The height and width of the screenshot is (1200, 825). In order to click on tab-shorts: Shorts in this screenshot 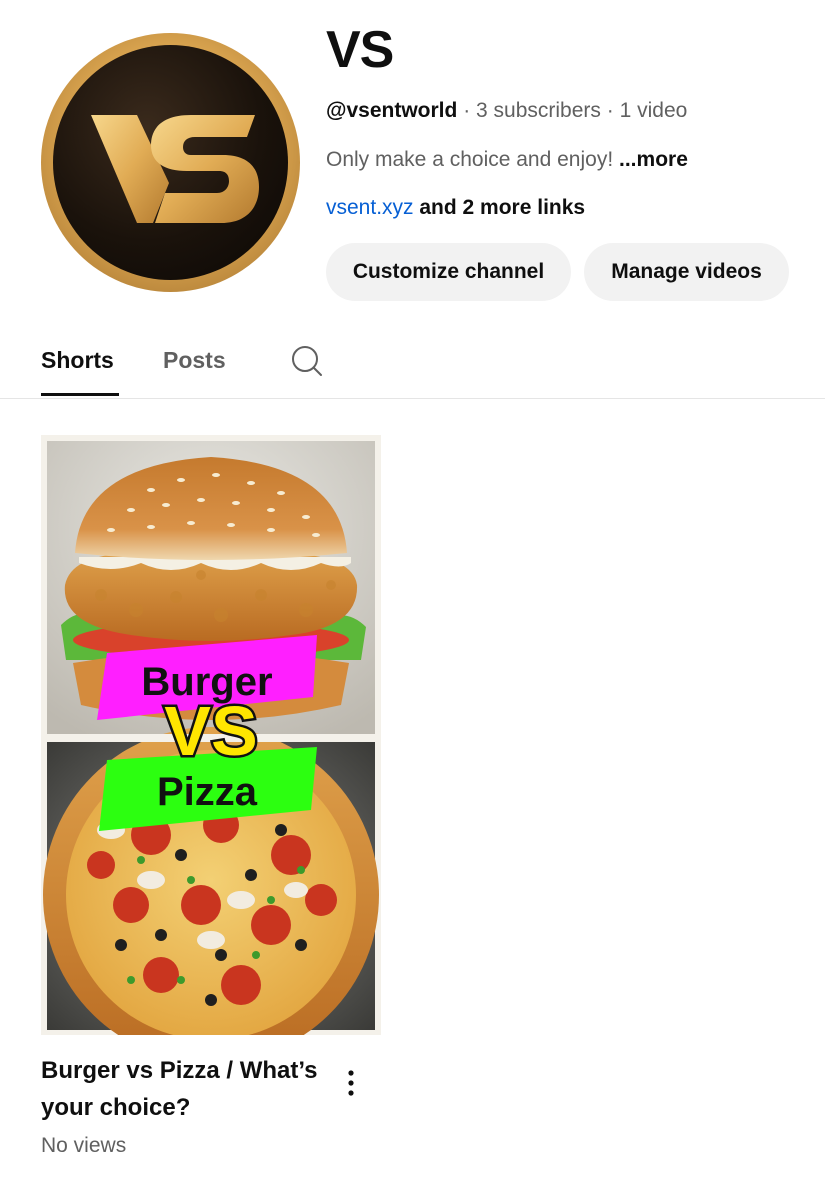, I will do `click(77, 360)`.